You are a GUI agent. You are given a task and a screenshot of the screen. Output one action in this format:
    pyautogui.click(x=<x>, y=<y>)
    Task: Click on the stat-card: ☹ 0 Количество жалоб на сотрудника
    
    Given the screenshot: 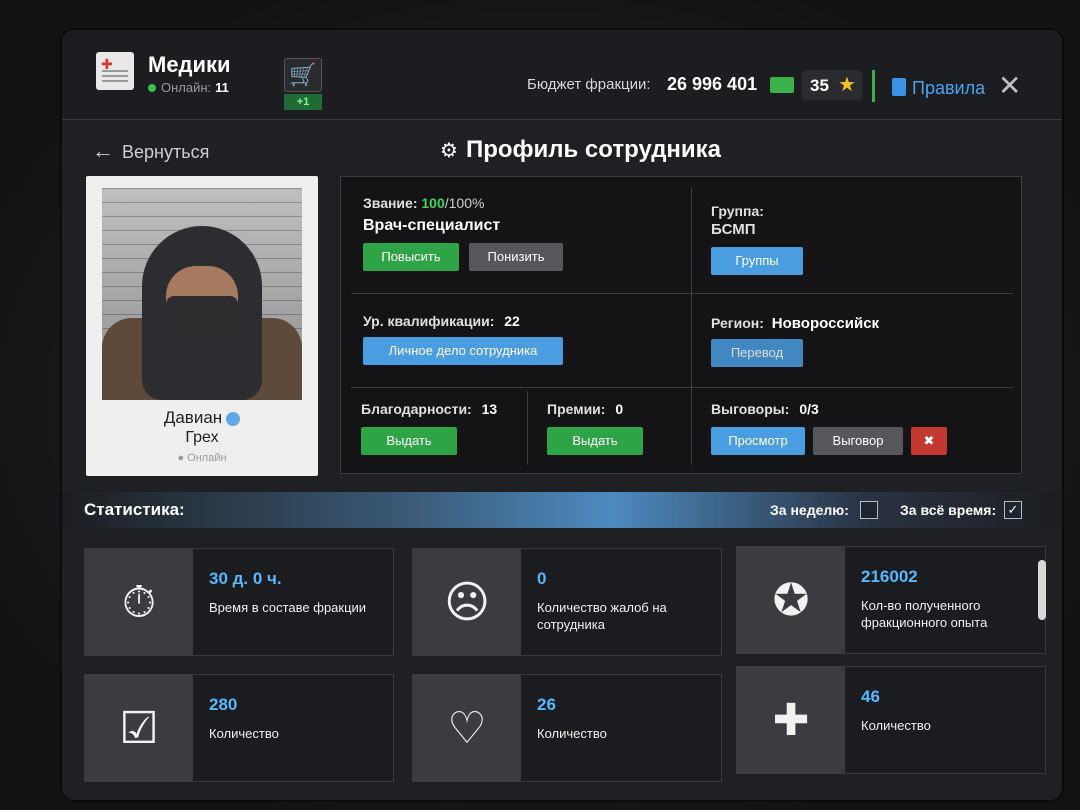 What is the action you would take?
    pyautogui.click(x=567, y=602)
    